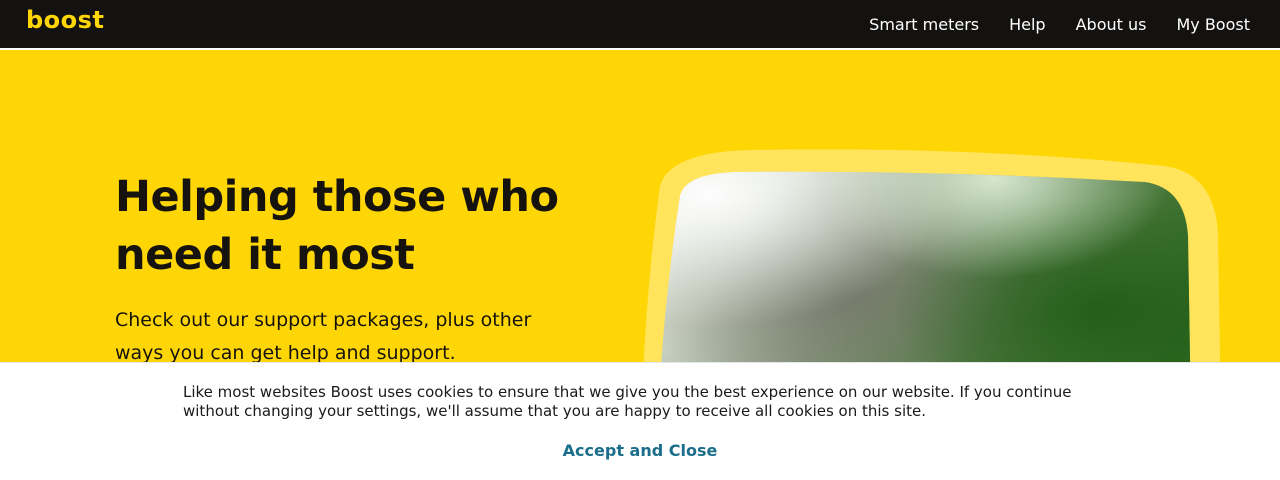 Image resolution: width=1280 pixels, height=480 pixels. I want to click on nav-link-my-boost: My Boost, so click(1213, 24).